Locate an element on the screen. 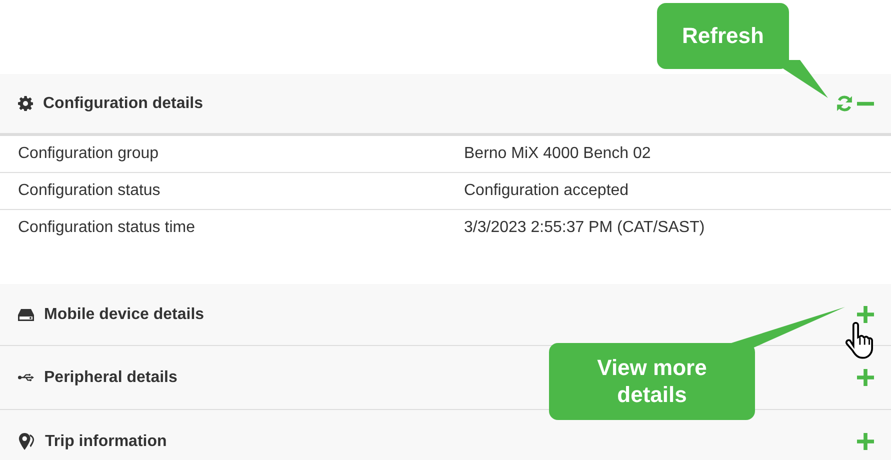  drive-icon is located at coordinates (26, 314).